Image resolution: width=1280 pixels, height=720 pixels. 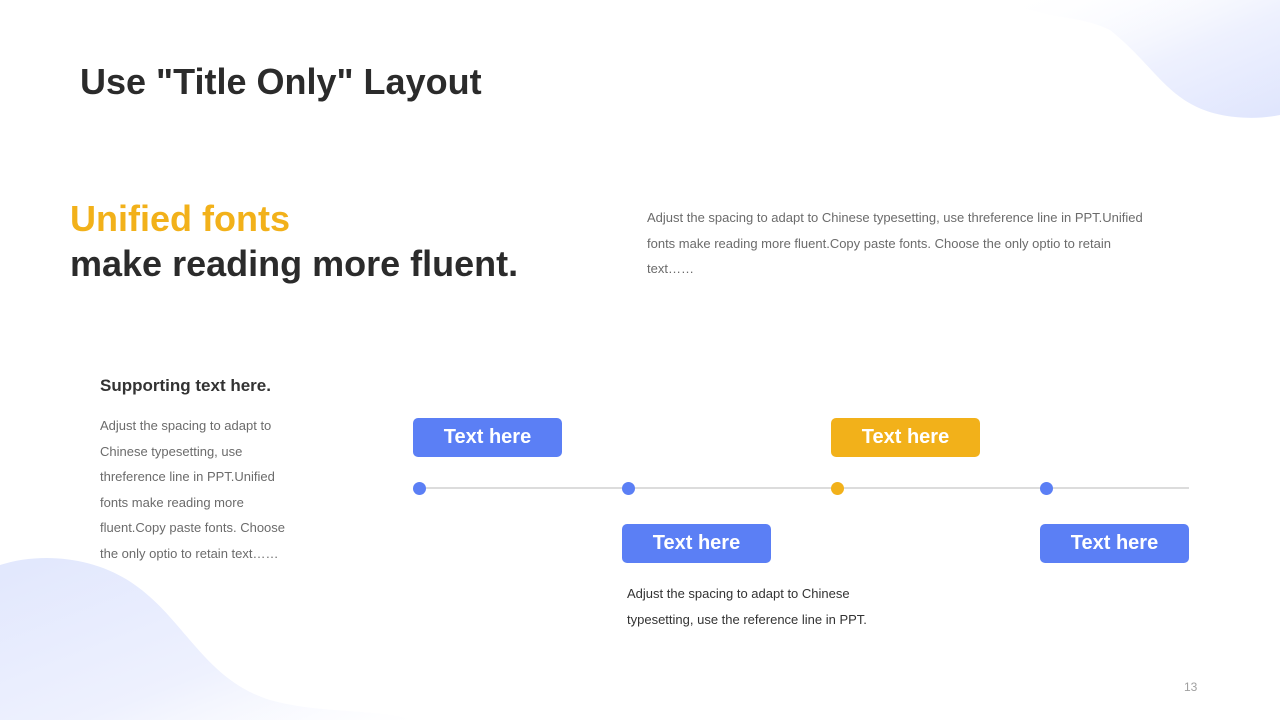 I want to click on timeline-label-4: Text here, so click(x=1114, y=543).